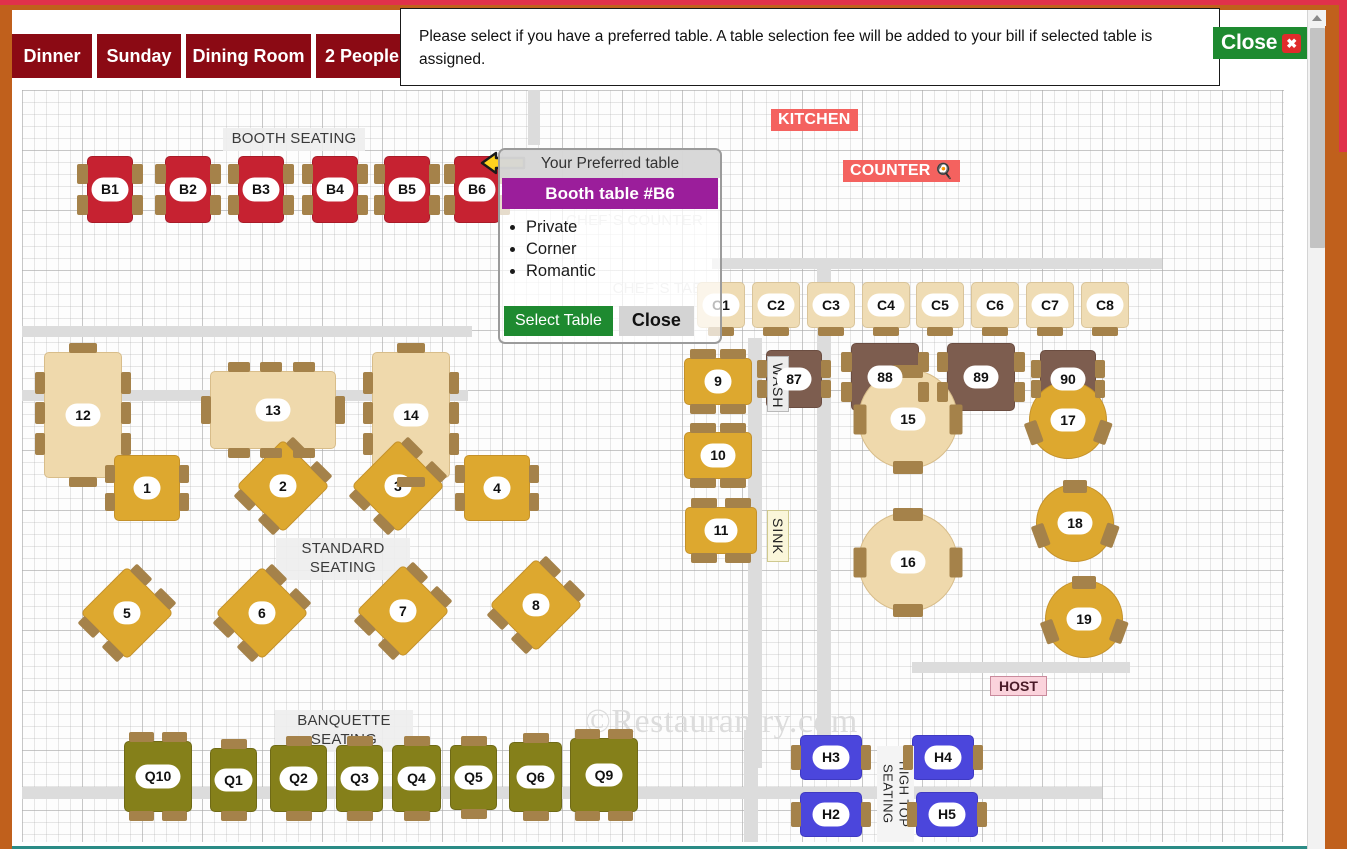 The width and height of the screenshot is (1347, 849). I want to click on table-5: 5, so click(127, 613).